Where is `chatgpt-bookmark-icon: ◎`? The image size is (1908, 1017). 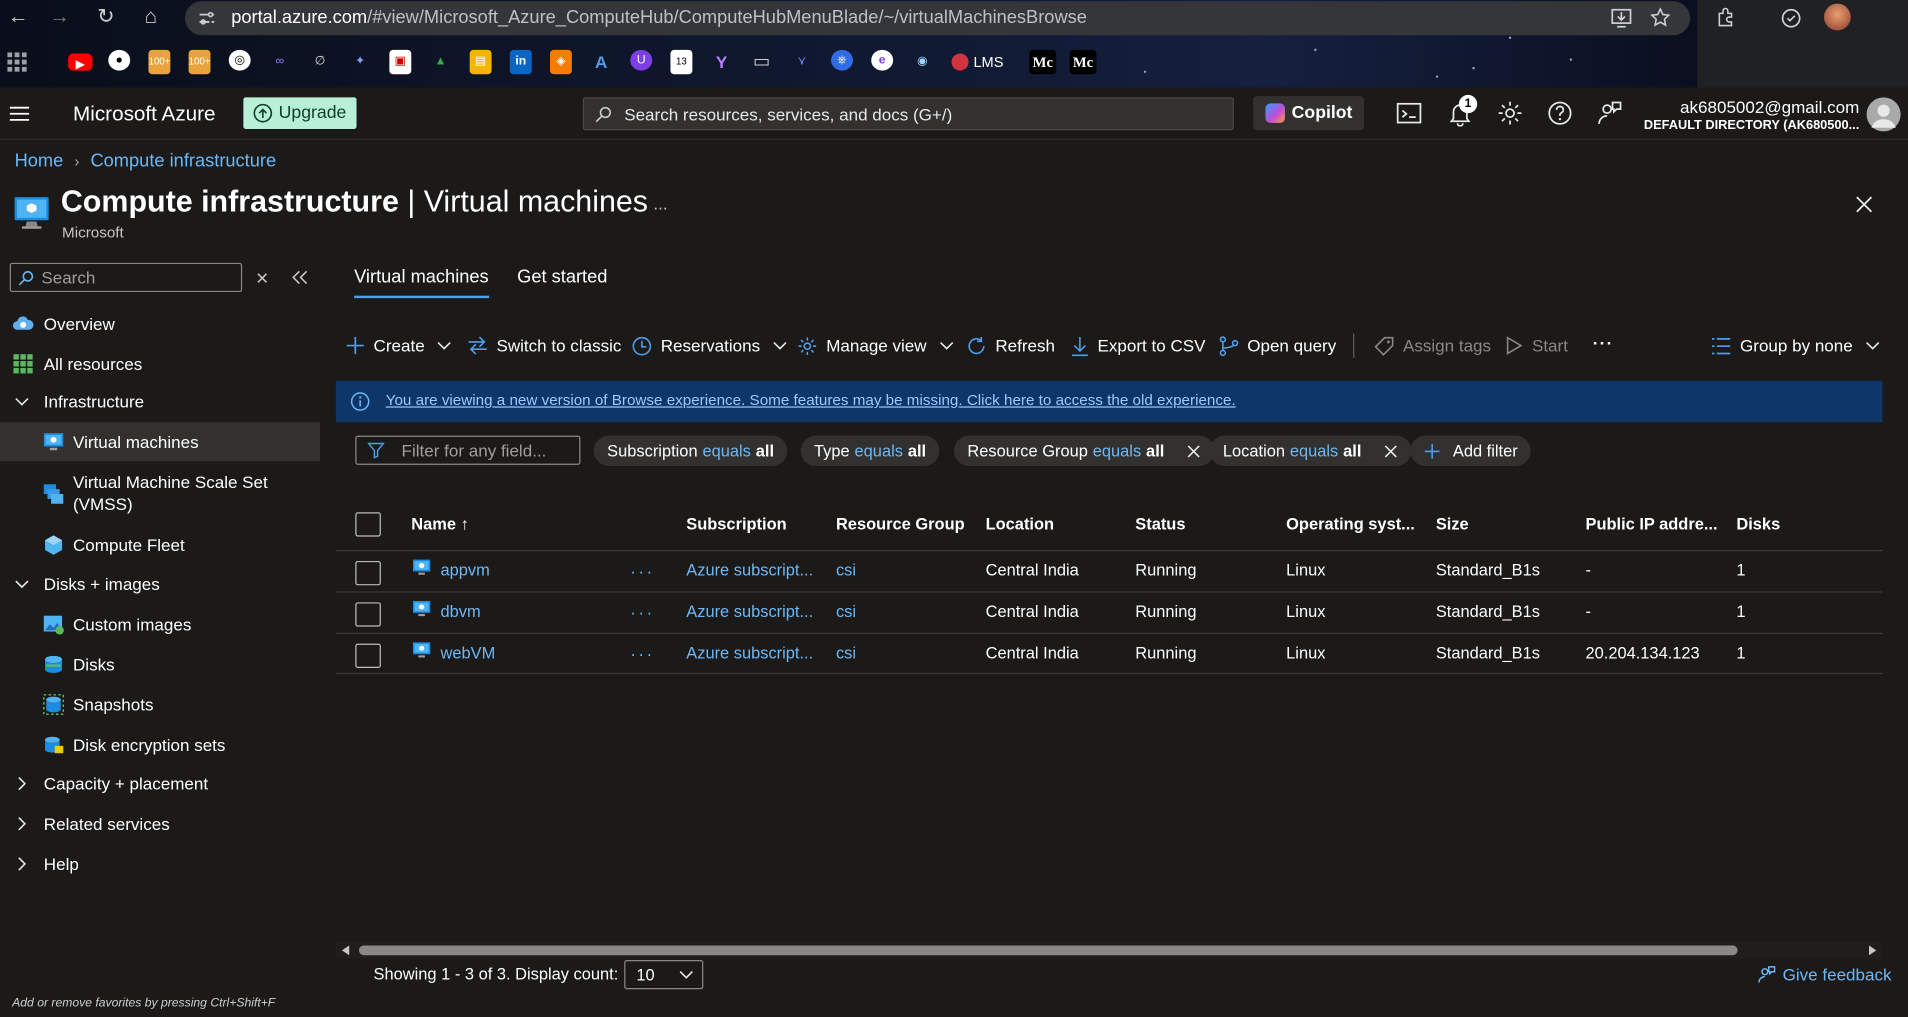 chatgpt-bookmark-icon: ◎ is located at coordinates (239, 60).